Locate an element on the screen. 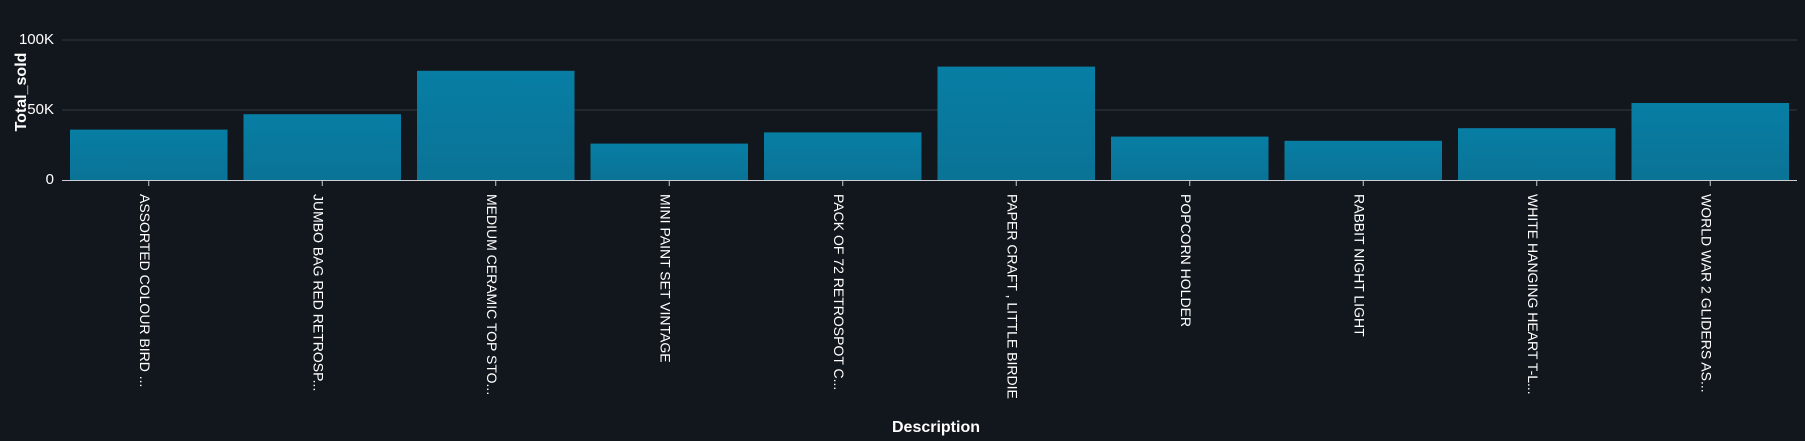 The height and width of the screenshot is (441, 1805). y-tick-label: 100K is located at coordinates (36, 39).